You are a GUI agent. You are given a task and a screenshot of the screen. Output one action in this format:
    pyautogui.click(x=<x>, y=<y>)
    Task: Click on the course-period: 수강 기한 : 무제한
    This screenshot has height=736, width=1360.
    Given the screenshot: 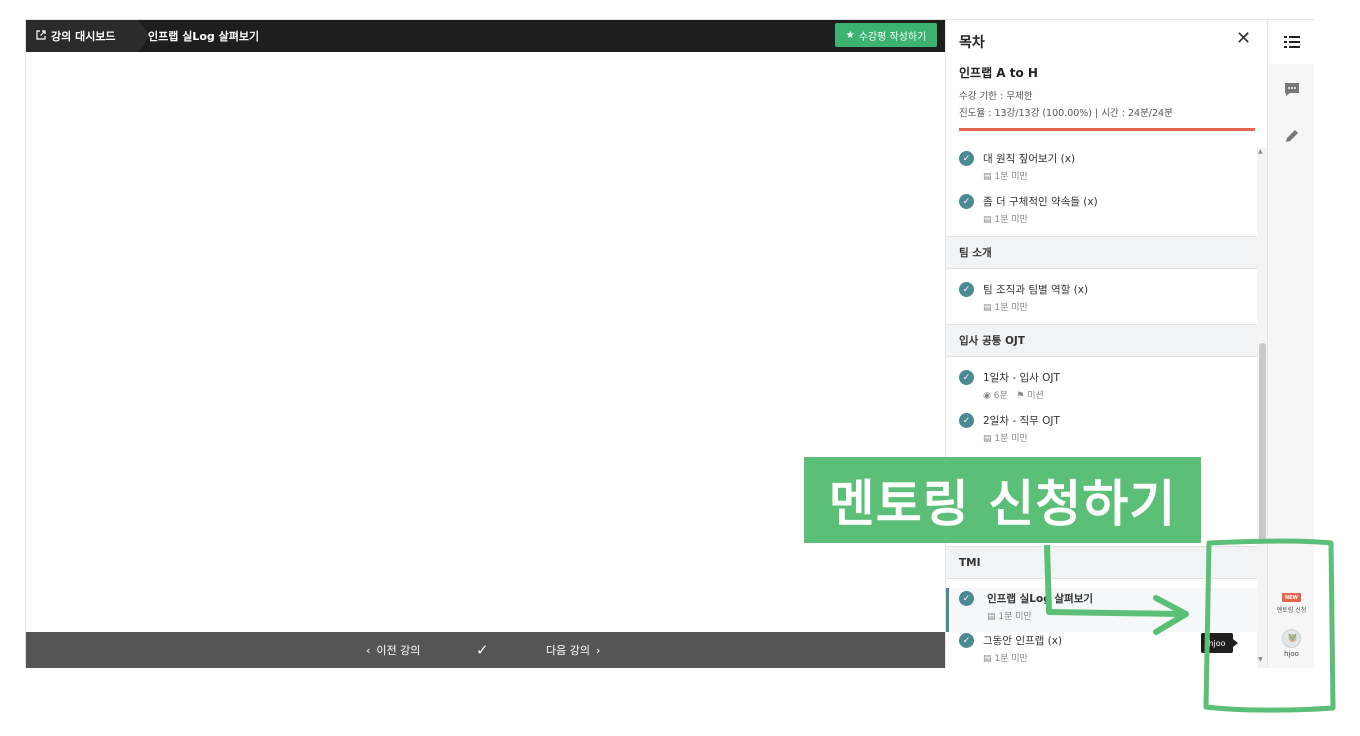 What is the action you would take?
    pyautogui.click(x=996, y=96)
    